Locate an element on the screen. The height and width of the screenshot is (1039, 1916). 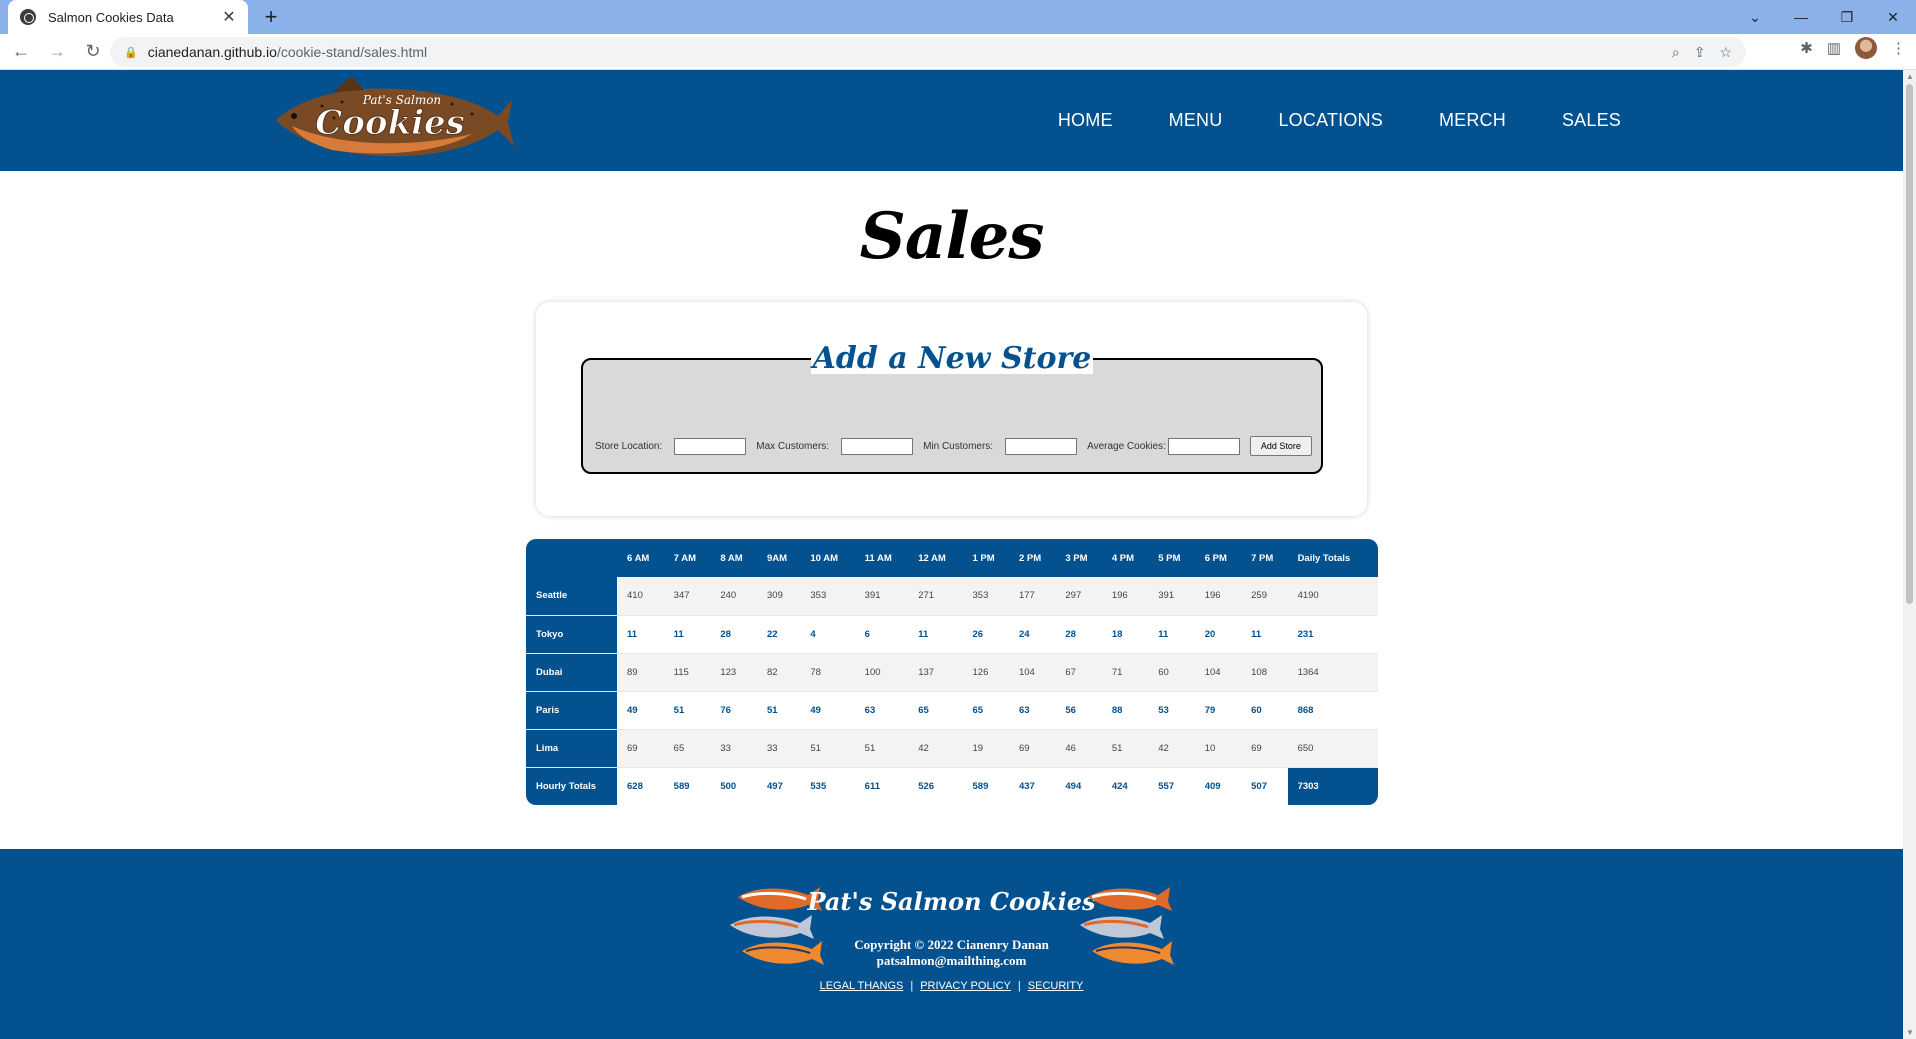
table-cell: 24 is located at coordinates (1032, 634).